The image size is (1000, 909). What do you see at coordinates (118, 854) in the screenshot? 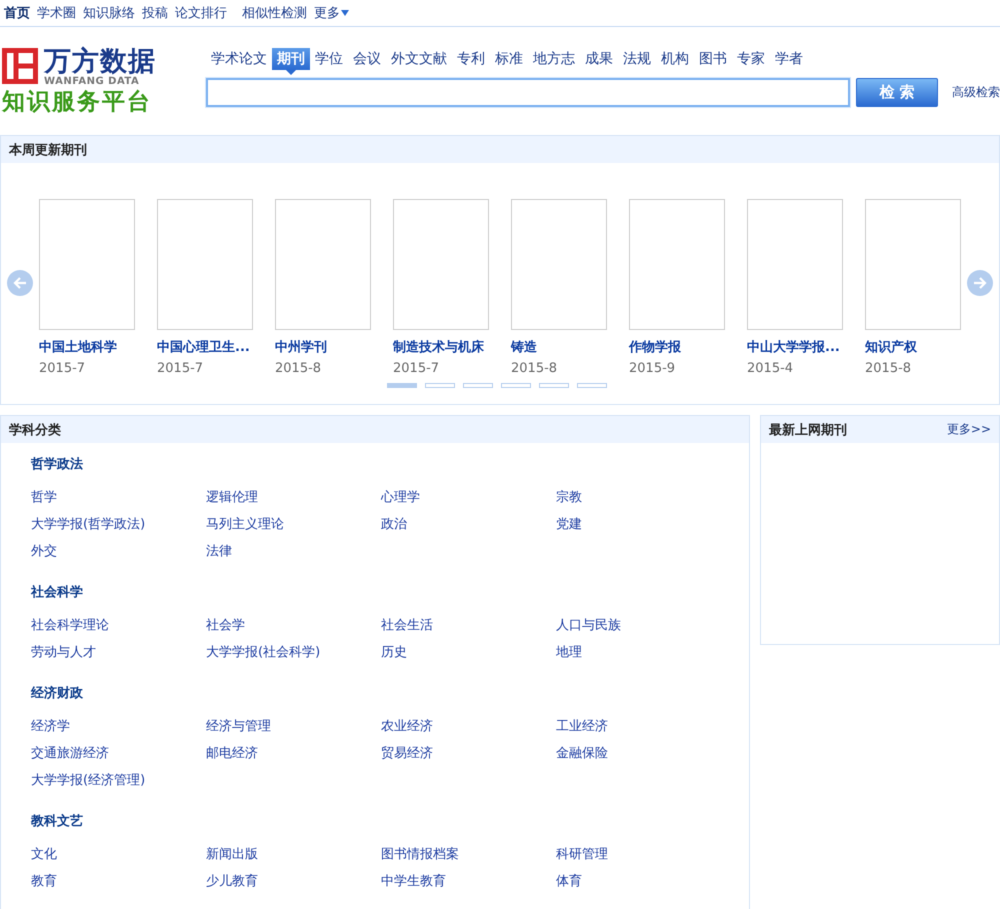
I see `subject-link: 文化` at bounding box center [118, 854].